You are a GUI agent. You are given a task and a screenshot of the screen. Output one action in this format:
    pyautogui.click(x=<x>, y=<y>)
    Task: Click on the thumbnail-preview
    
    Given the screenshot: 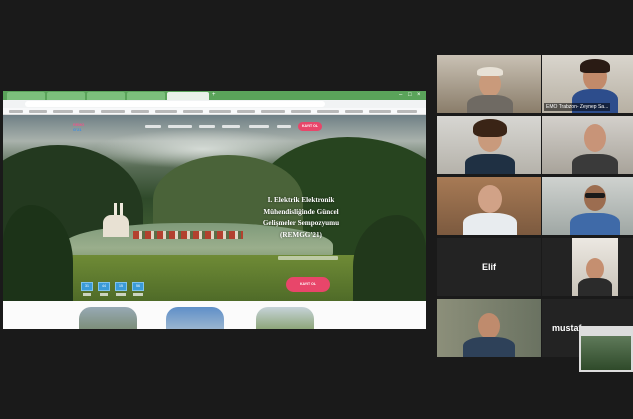 What is the action you would take?
    pyautogui.click(x=606, y=353)
    